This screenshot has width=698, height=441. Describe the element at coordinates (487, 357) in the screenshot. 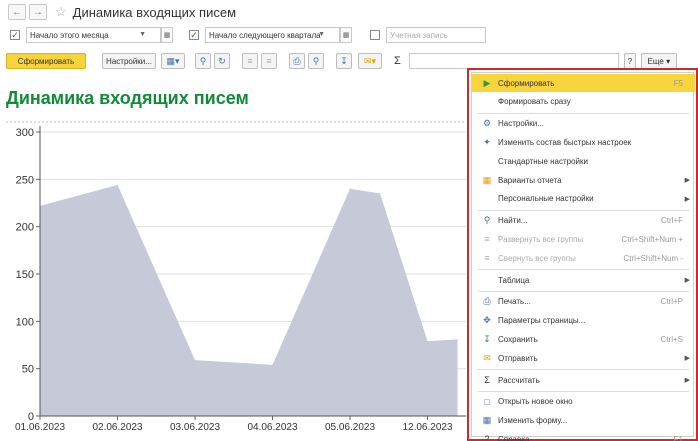

I see `send-icon: ✉` at that location.